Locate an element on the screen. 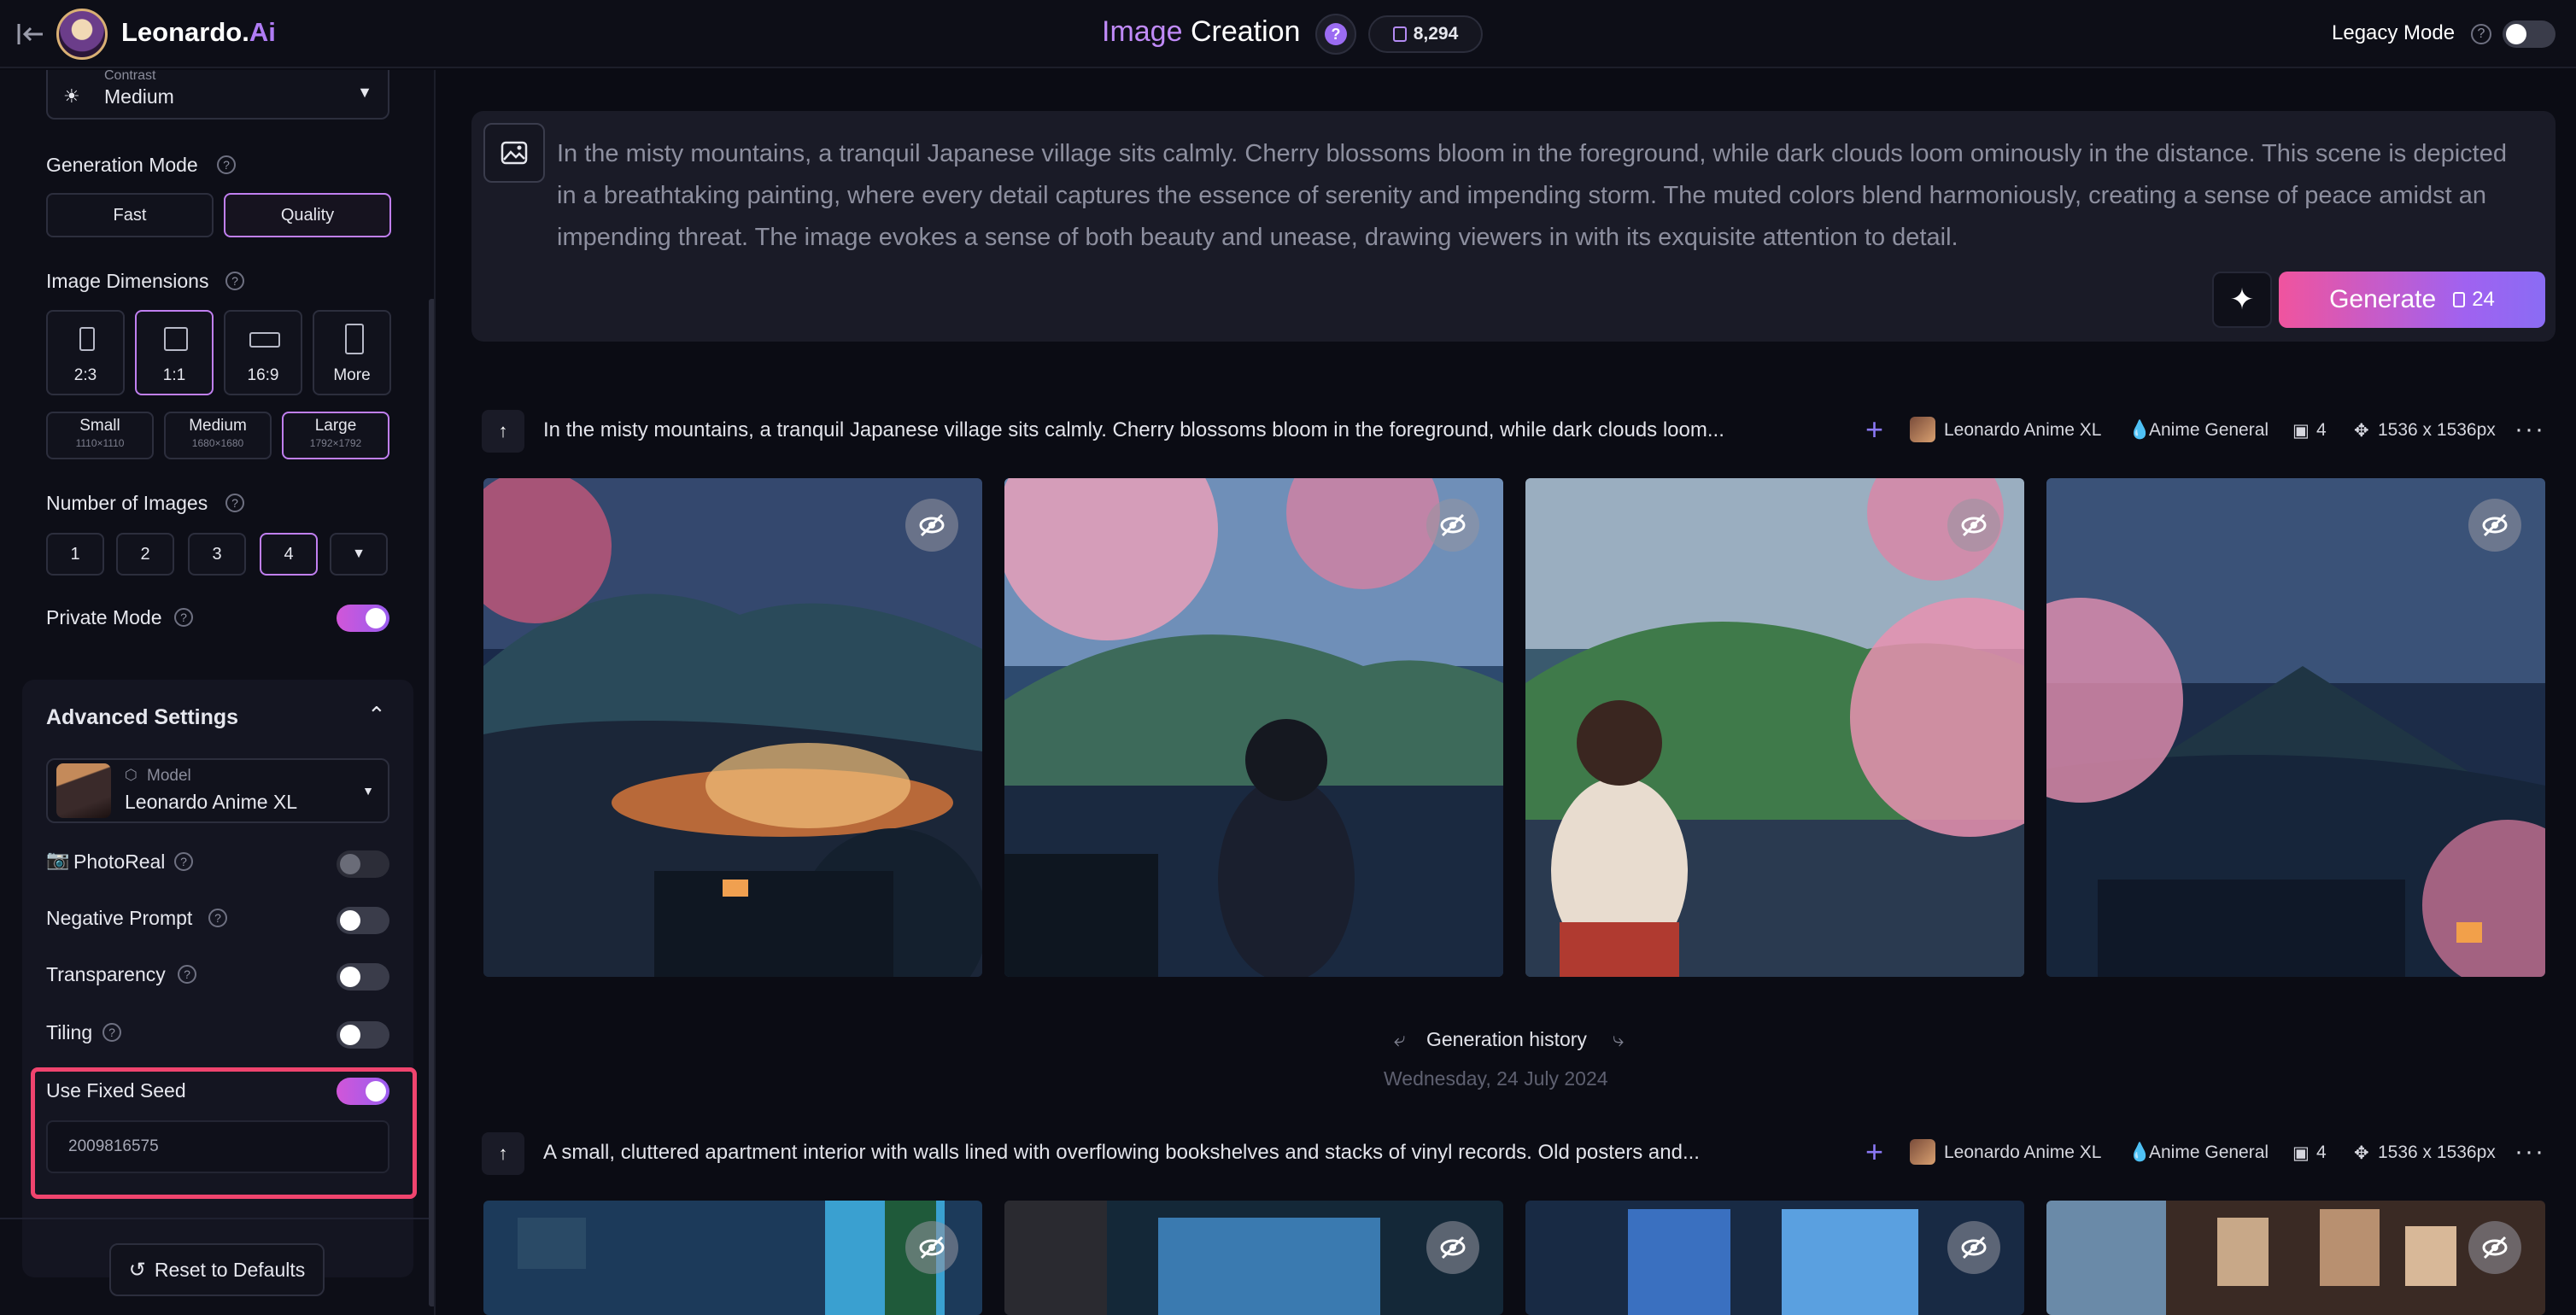 This screenshot has width=2576, height=1315. question-icon: ? is located at coordinates (1336, 34).